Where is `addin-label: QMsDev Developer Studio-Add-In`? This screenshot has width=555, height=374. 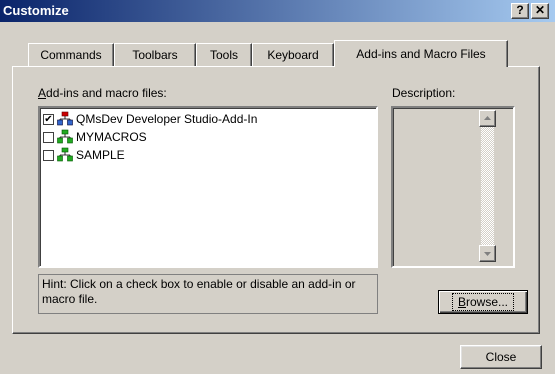 addin-label: QMsDev Developer Studio-Add-In is located at coordinates (167, 119).